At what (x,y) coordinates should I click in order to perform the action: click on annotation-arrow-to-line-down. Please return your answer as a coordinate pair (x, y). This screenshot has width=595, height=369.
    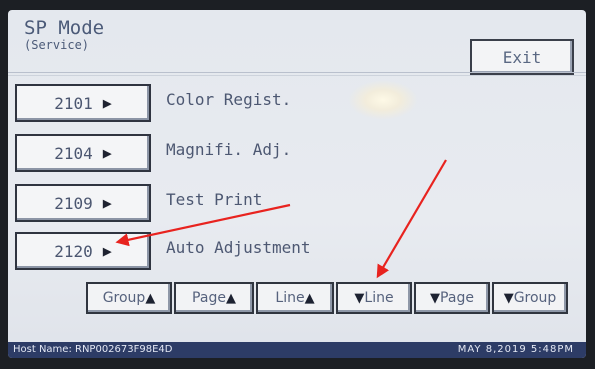
    Looking at the image, I should click on (411, 219).